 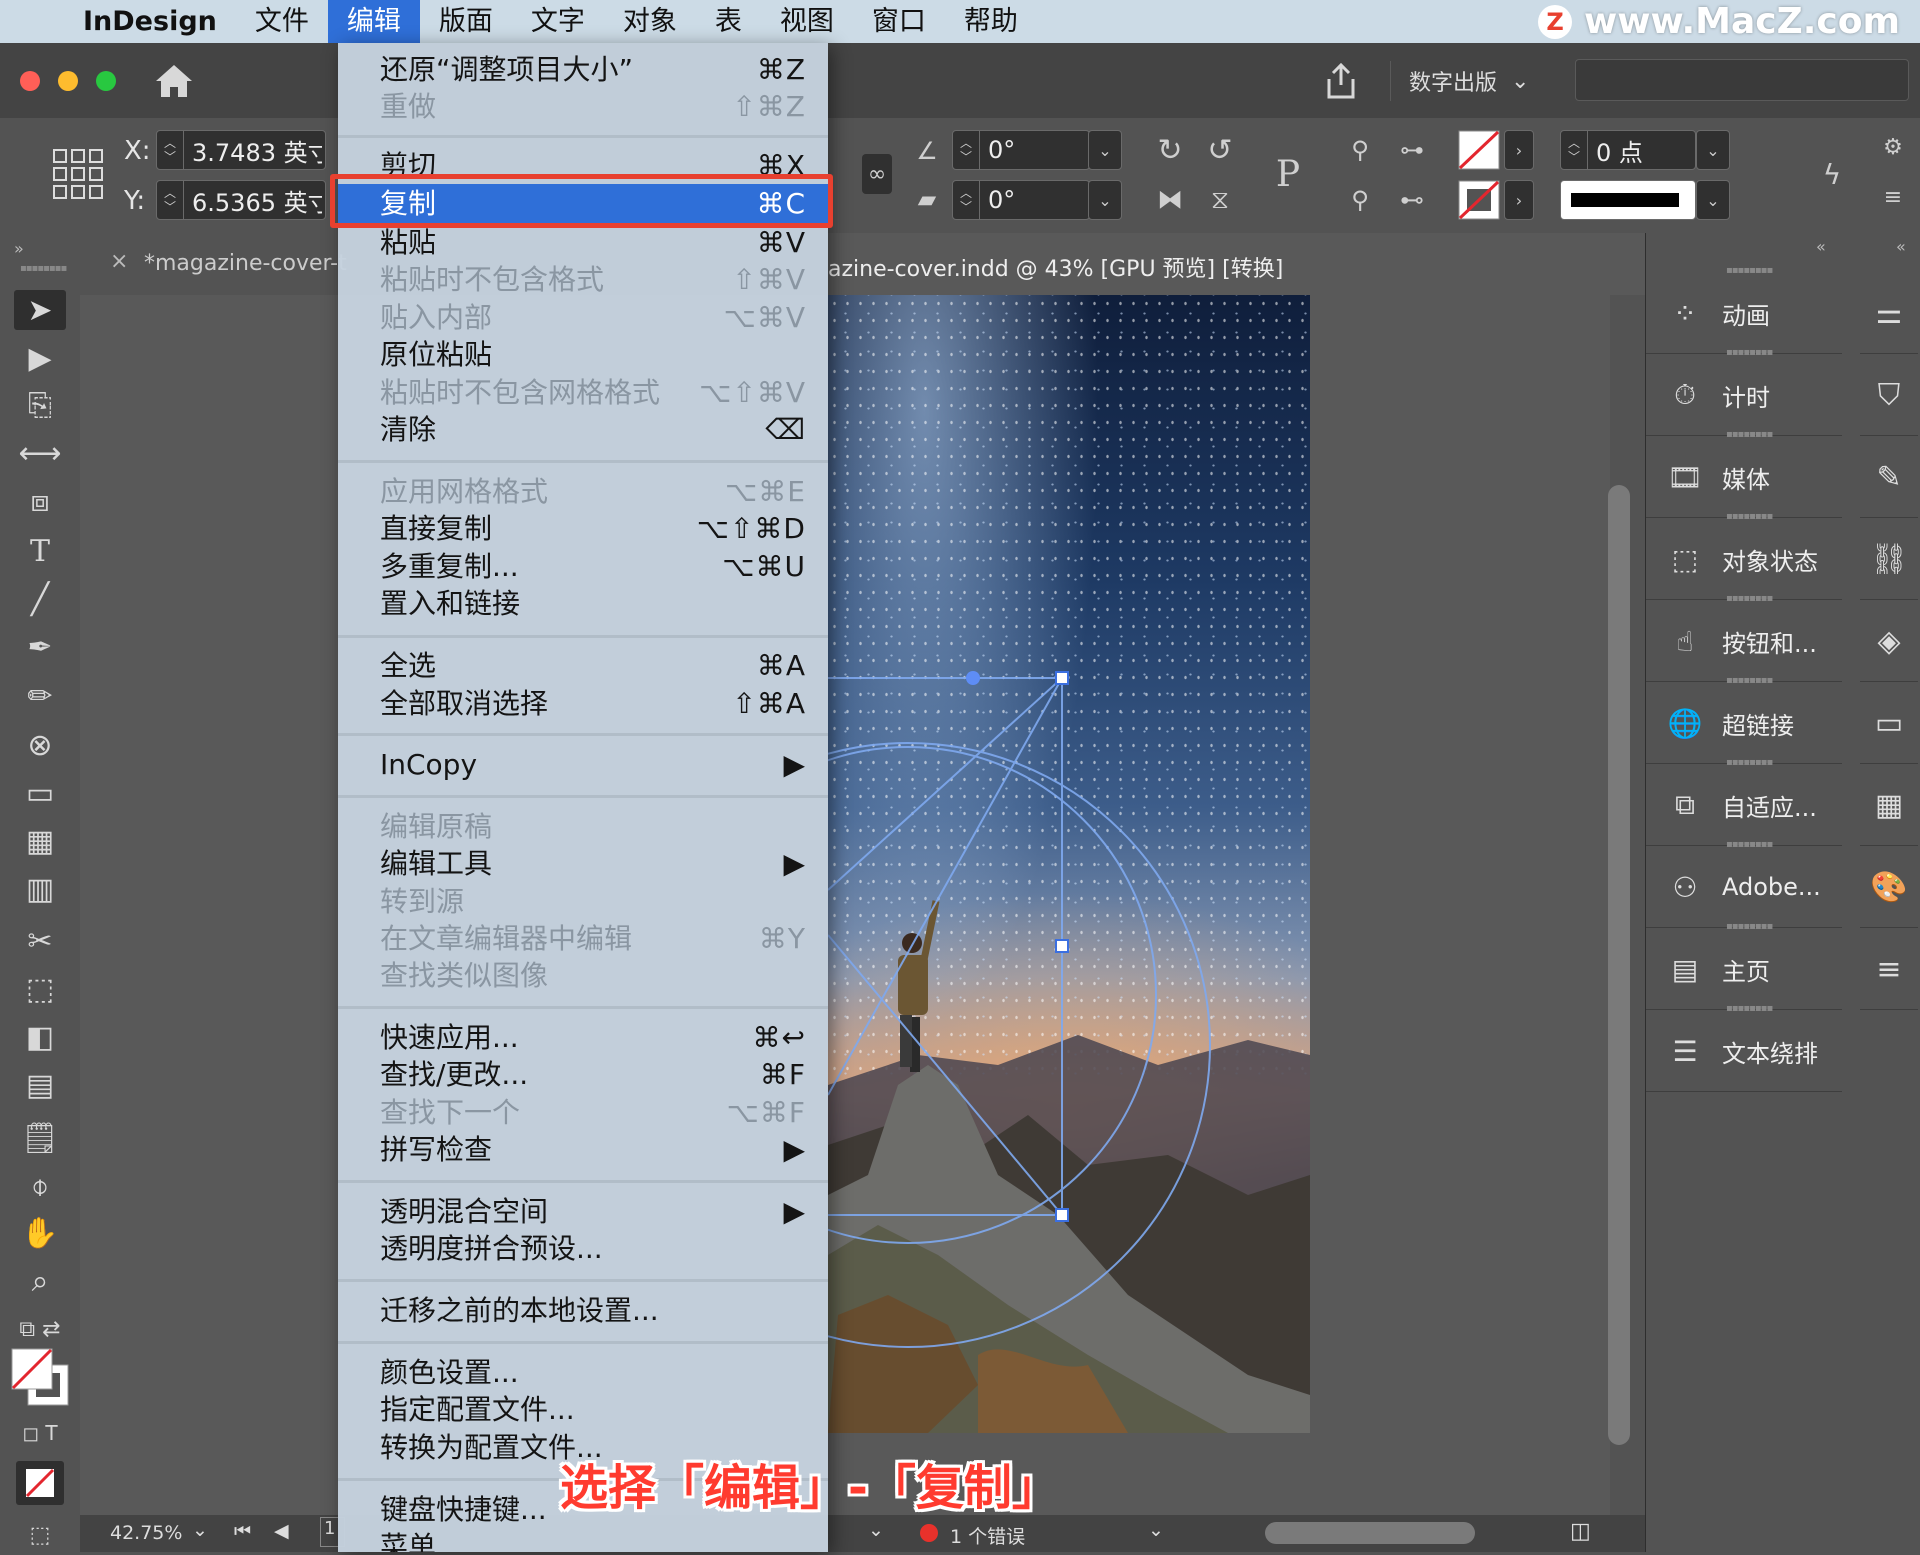 What do you see at coordinates (1105, 150) in the screenshot?
I see `rotation-dropdown: ⌄` at bounding box center [1105, 150].